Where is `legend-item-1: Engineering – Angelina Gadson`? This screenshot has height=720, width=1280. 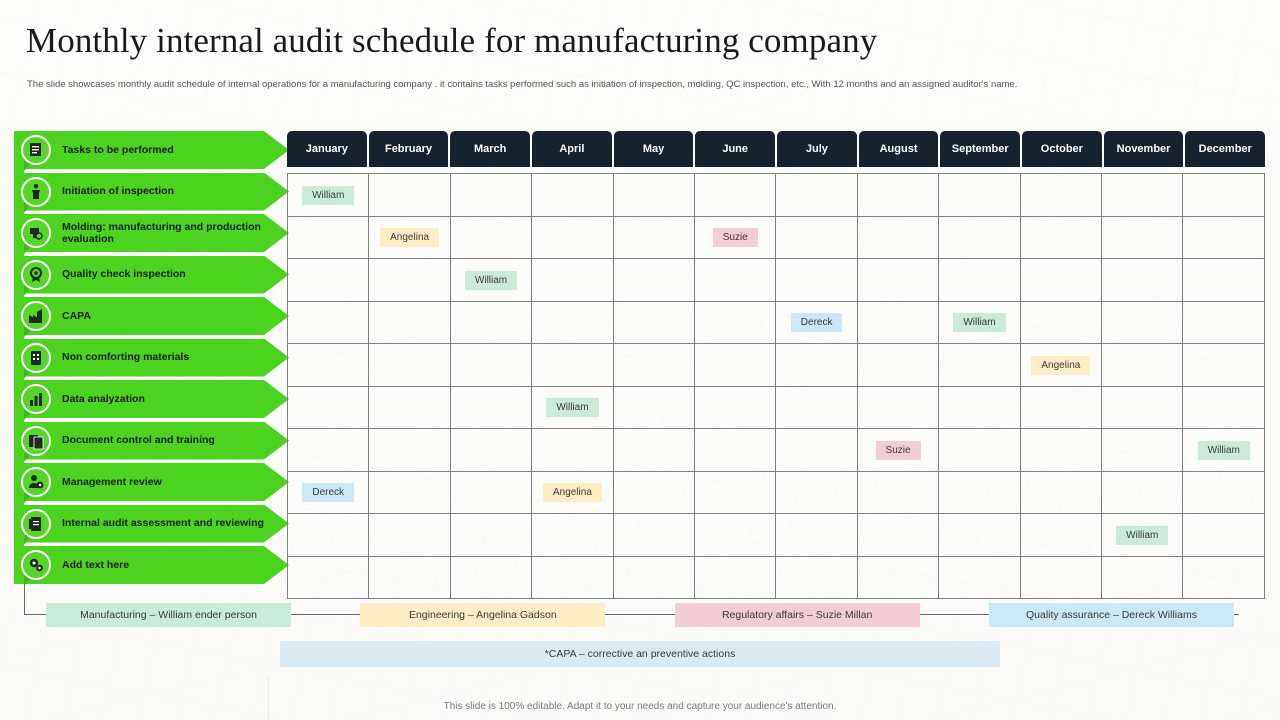 legend-item-1: Engineering – Angelina Gadson is located at coordinates (483, 614).